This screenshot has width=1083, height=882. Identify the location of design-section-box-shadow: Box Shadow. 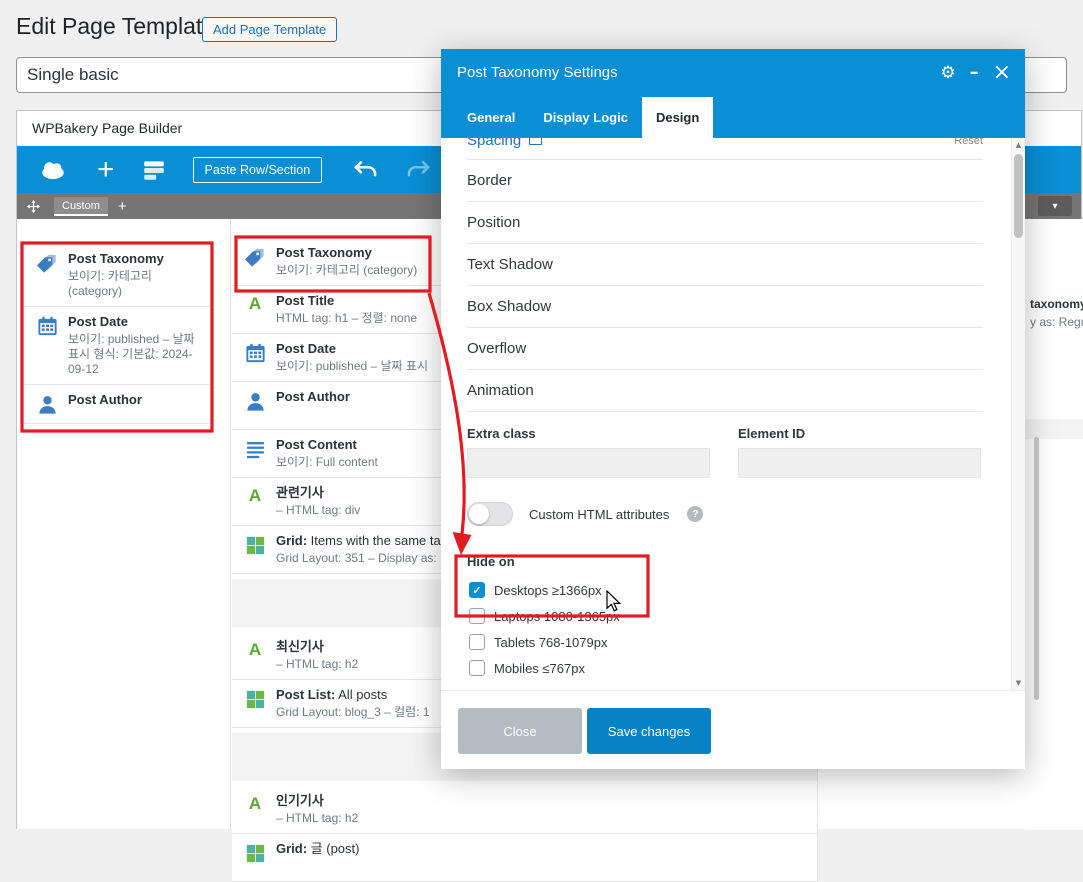
(725, 307).